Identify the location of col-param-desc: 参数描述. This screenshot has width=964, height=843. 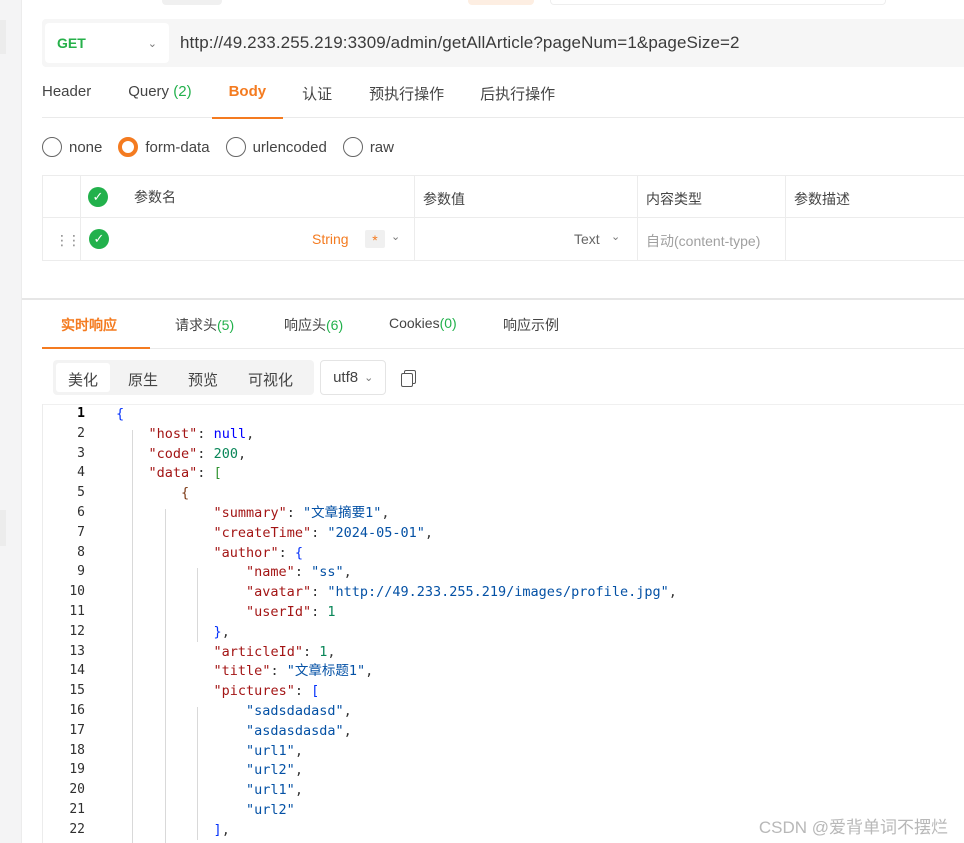
(874, 197).